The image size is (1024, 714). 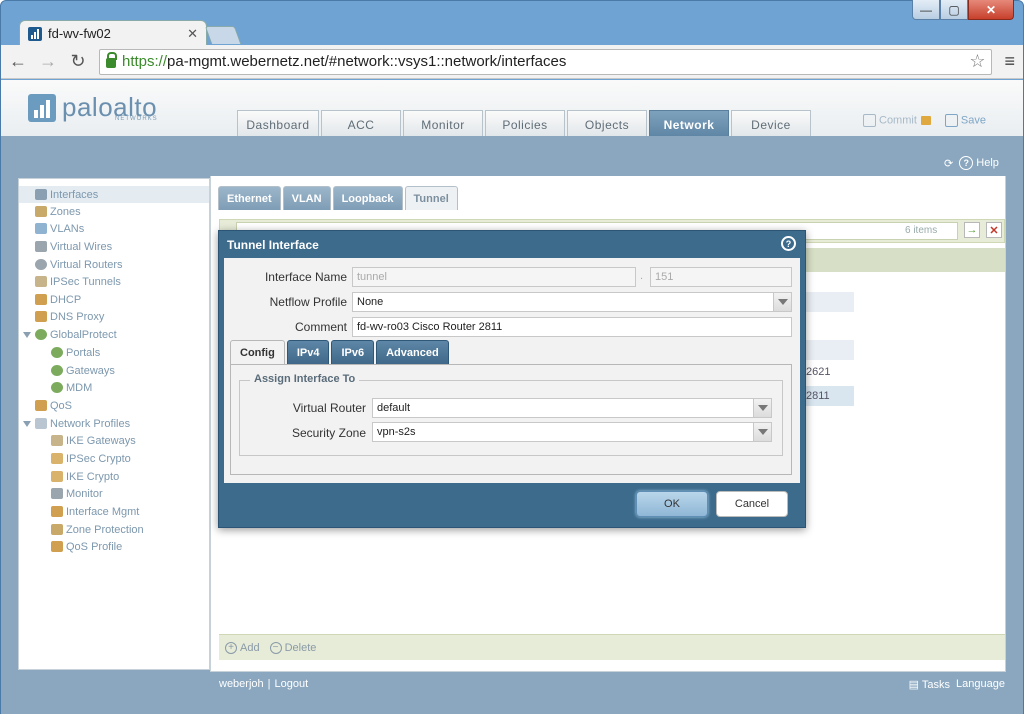 I want to click on url-scheme: https://, so click(x=145, y=61).